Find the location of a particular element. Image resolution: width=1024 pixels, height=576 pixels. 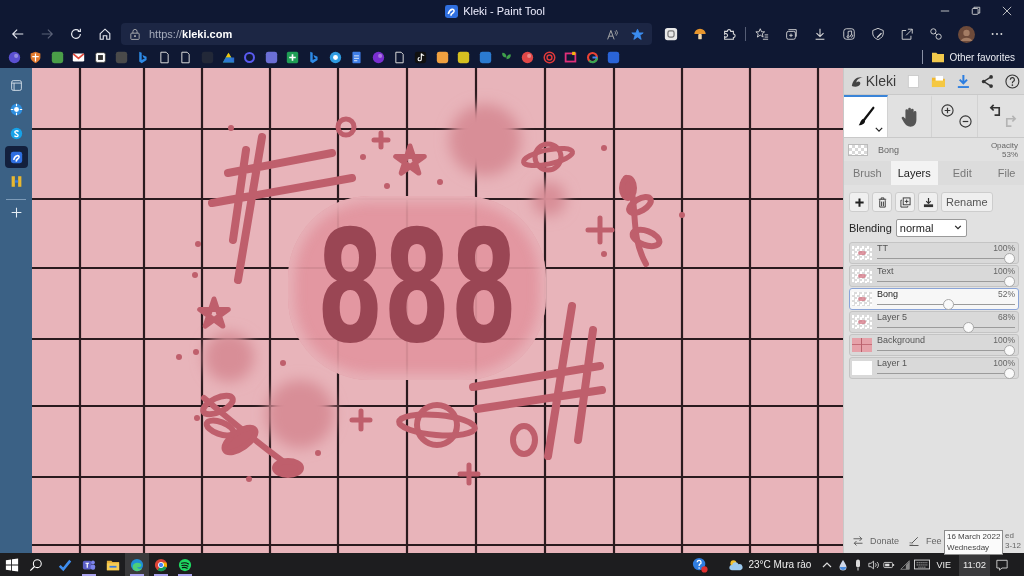

triangle-icon is located at coordinates (228, 57).